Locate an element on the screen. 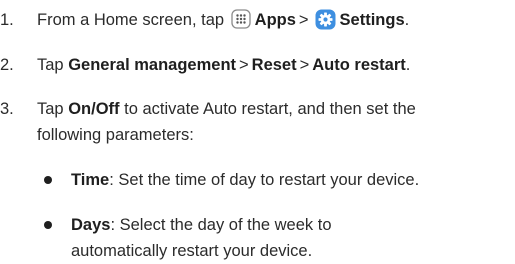 This screenshot has height=264, width=515. step-text: From a Home screen, tap Apps > Settings. is located at coordinates (274, 20).